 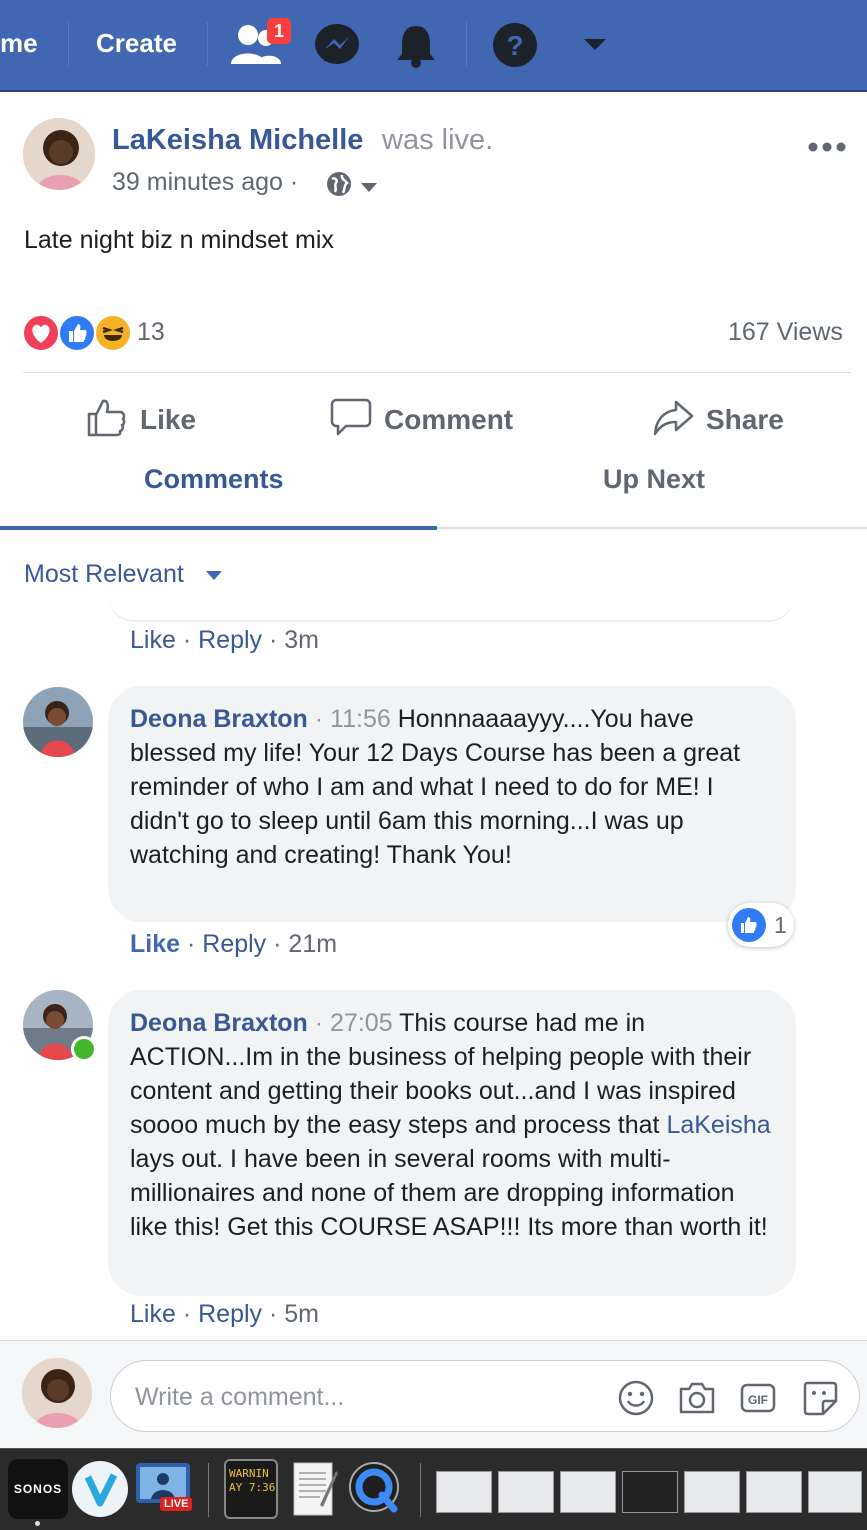 What do you see at coordinates (19, 43) in the screenshot?
I see `home-link: me` at bounding box center [19, 43].